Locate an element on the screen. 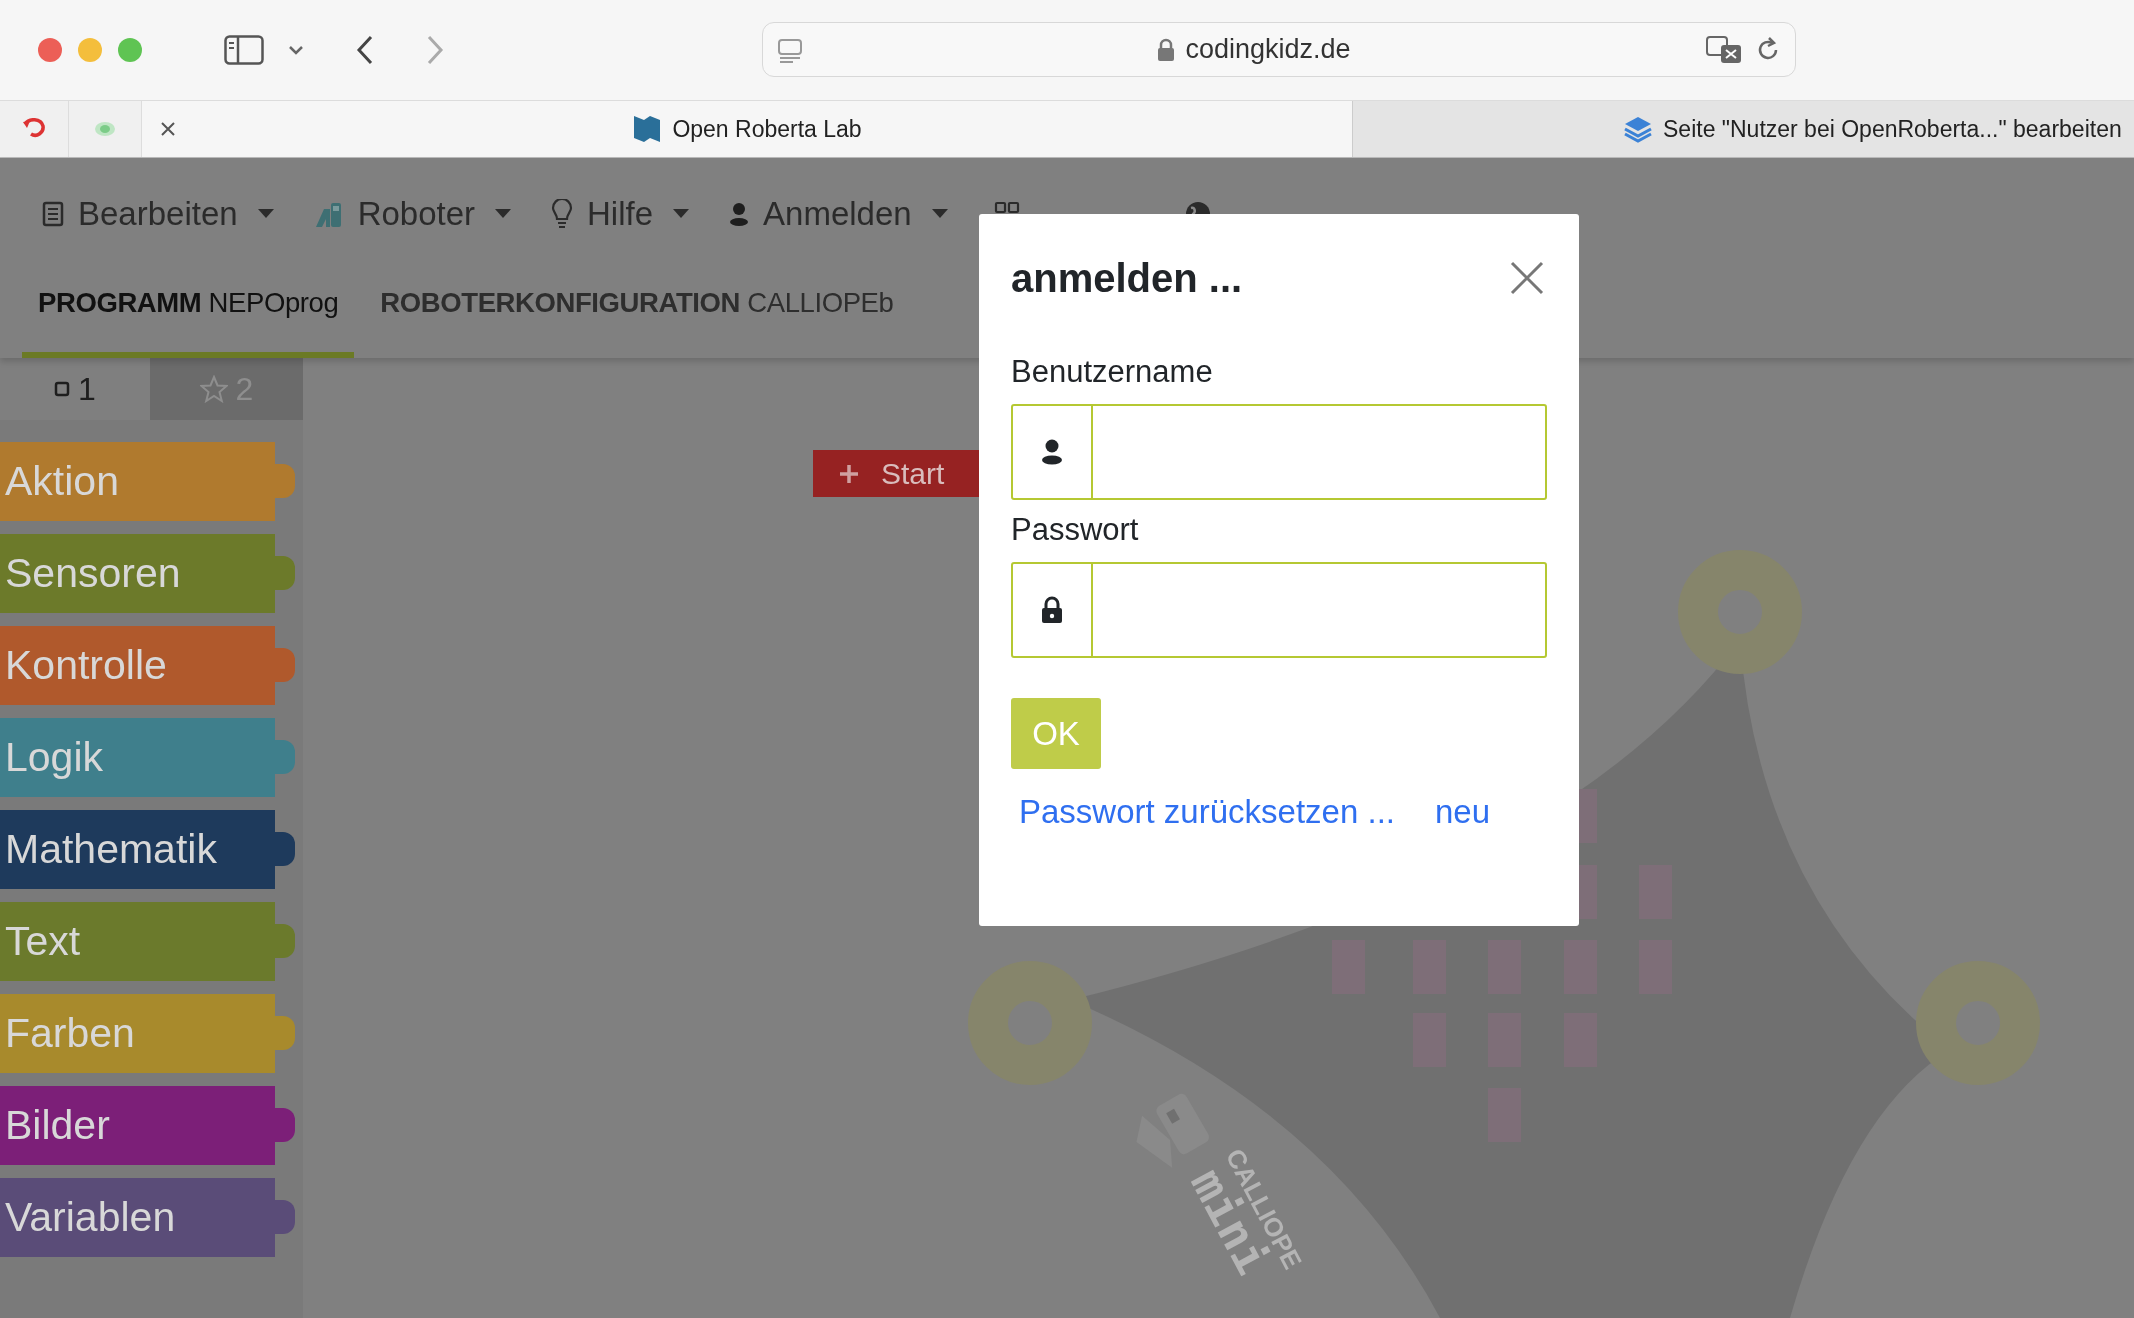 The height and width of the screenshot is (1318, 2134). toolbox-category: Sensoren is located at coordinates (147, 573).